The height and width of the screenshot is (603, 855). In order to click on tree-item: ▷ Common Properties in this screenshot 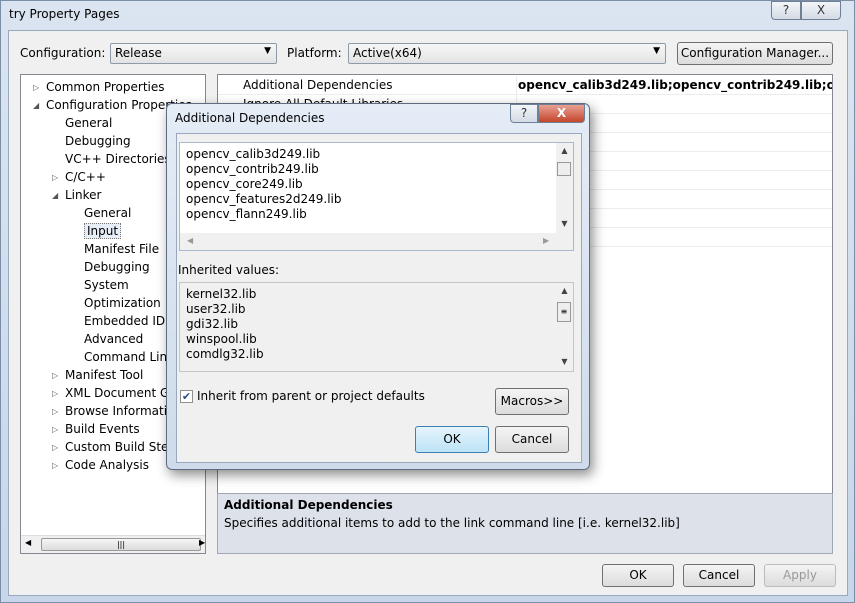, I will do `click(99, 87)`.